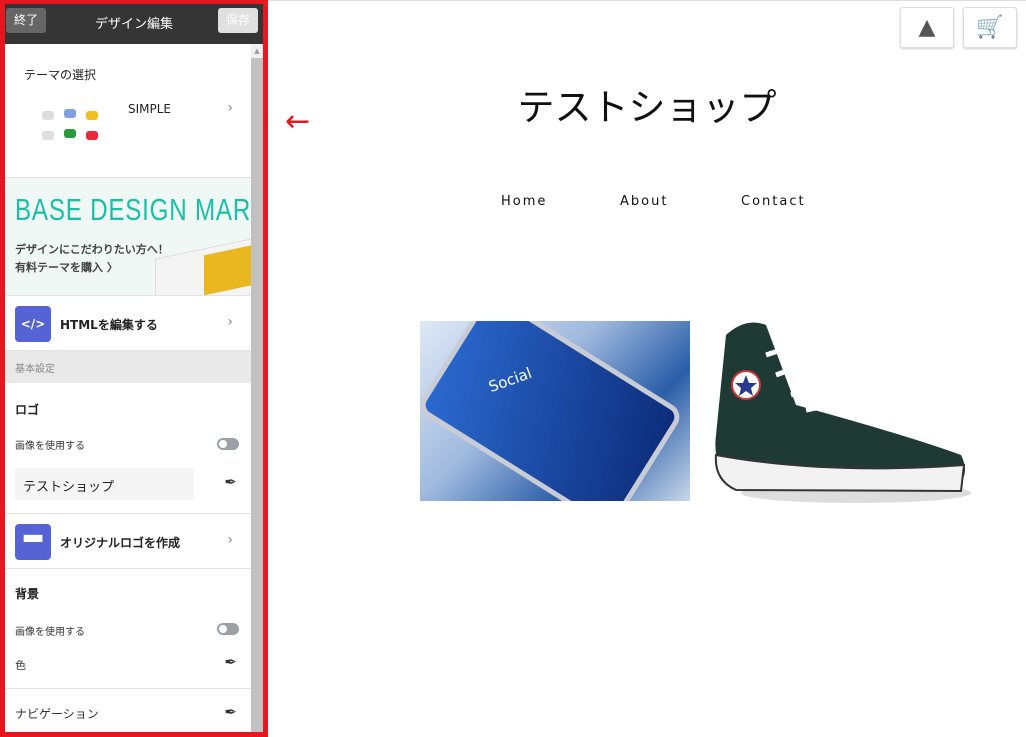 The image size is (1026, 737). What do you see at coordinates (524, 201) in the screenshot?
I see `nav-home: Home` at bounding box center [524, 201].